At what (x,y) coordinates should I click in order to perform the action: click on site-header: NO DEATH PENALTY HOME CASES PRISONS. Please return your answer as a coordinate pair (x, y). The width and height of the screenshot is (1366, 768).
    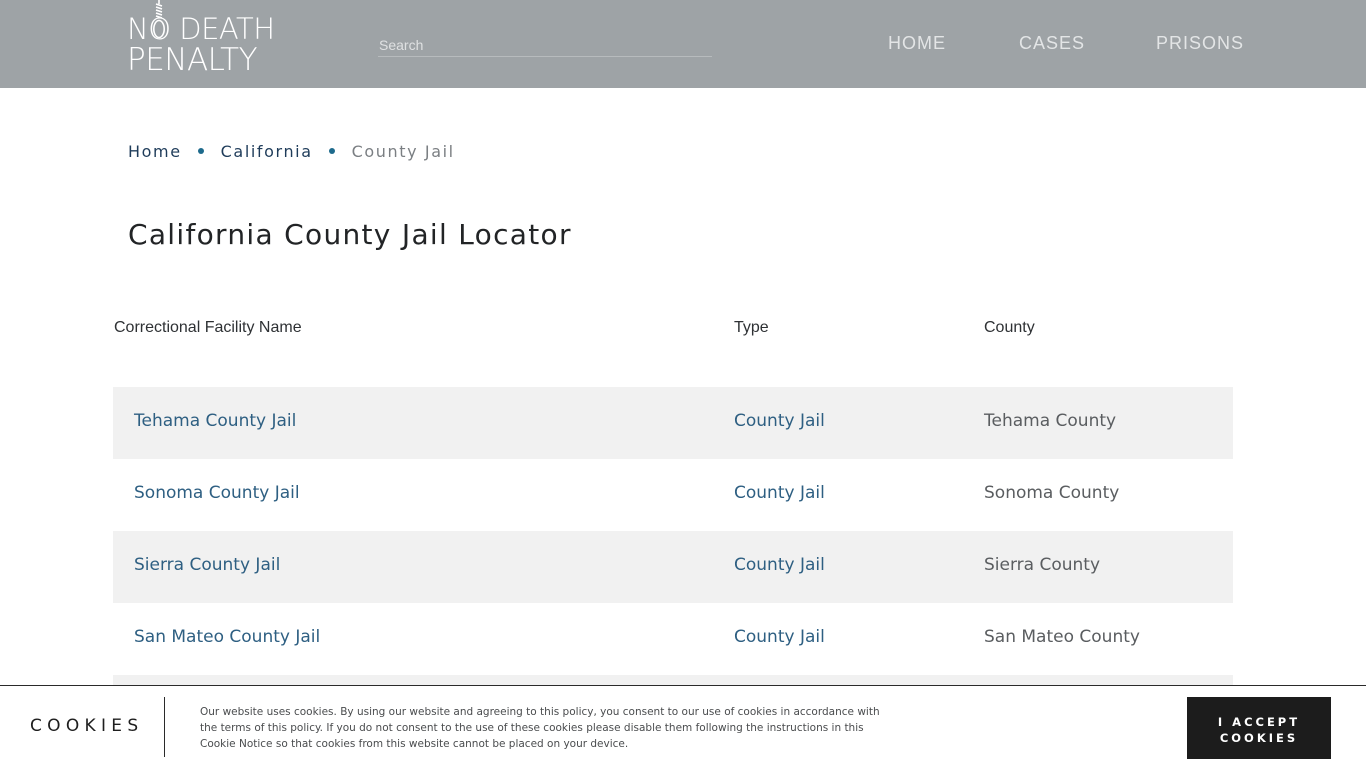
    Looking at the image, I should click on (683, 44).